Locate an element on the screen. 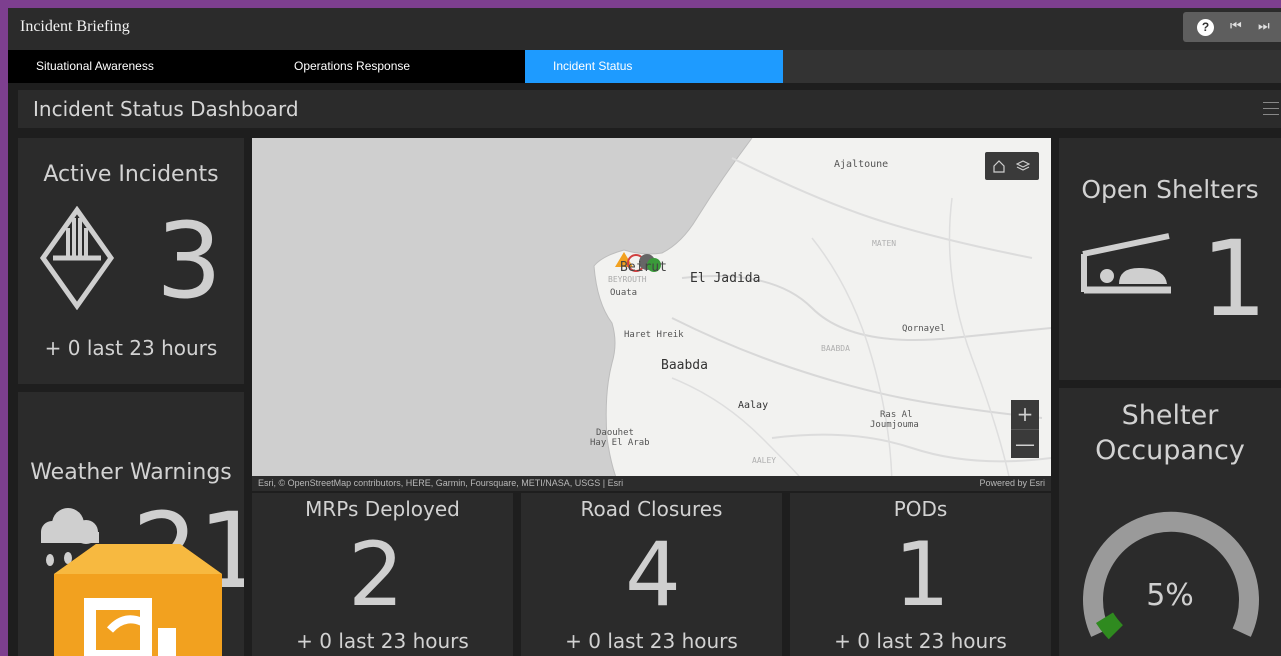  zoom-out-button: — is located at coordinates (1025, 443).